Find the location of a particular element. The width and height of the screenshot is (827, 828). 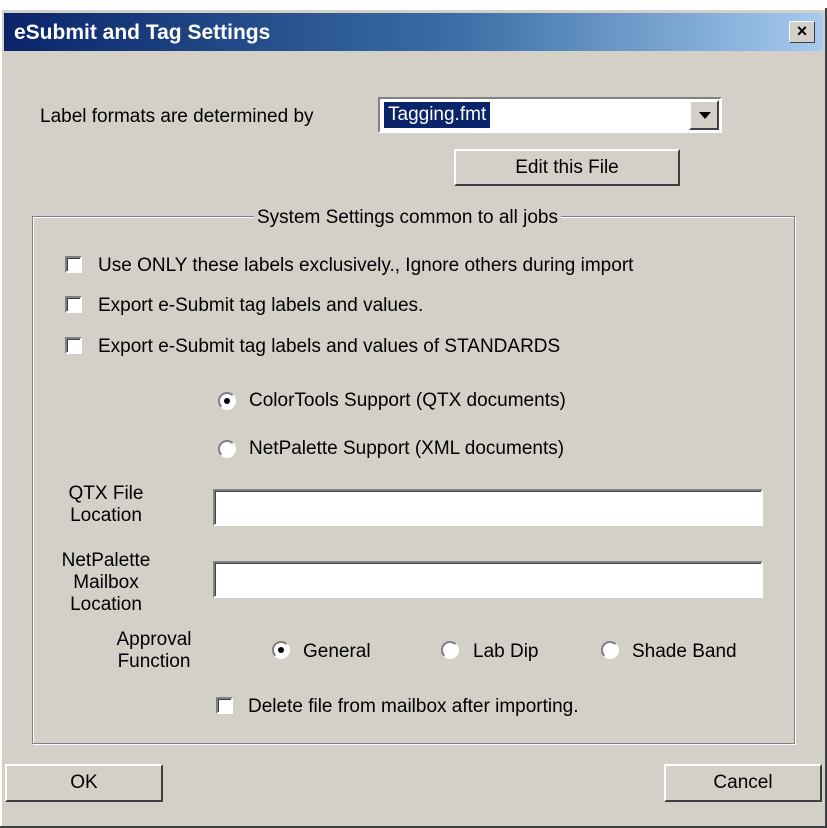

radio-colortools-label: ColorTools Support (QTX documents) is located at coordinates (407, 400).